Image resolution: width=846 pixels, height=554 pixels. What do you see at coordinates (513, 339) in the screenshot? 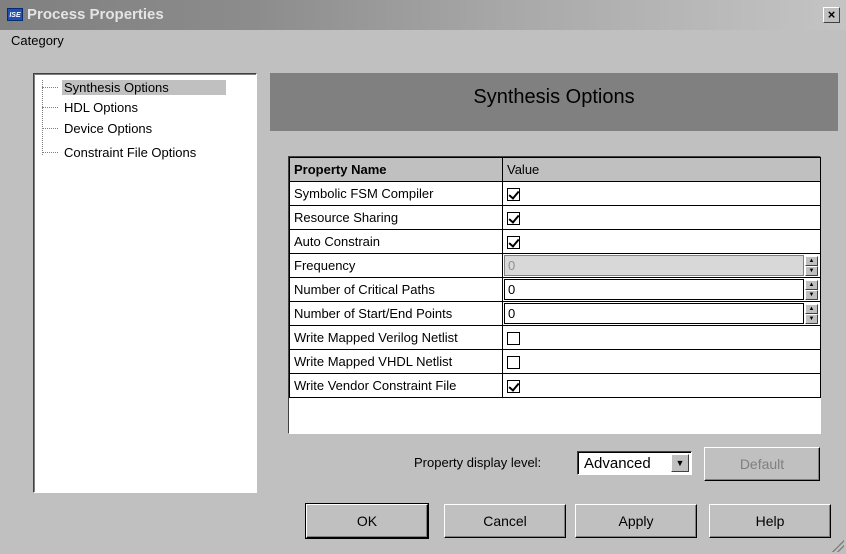
I see `write-mapped-verilog-netlist-checkbox` at bounding box center [513, 339].